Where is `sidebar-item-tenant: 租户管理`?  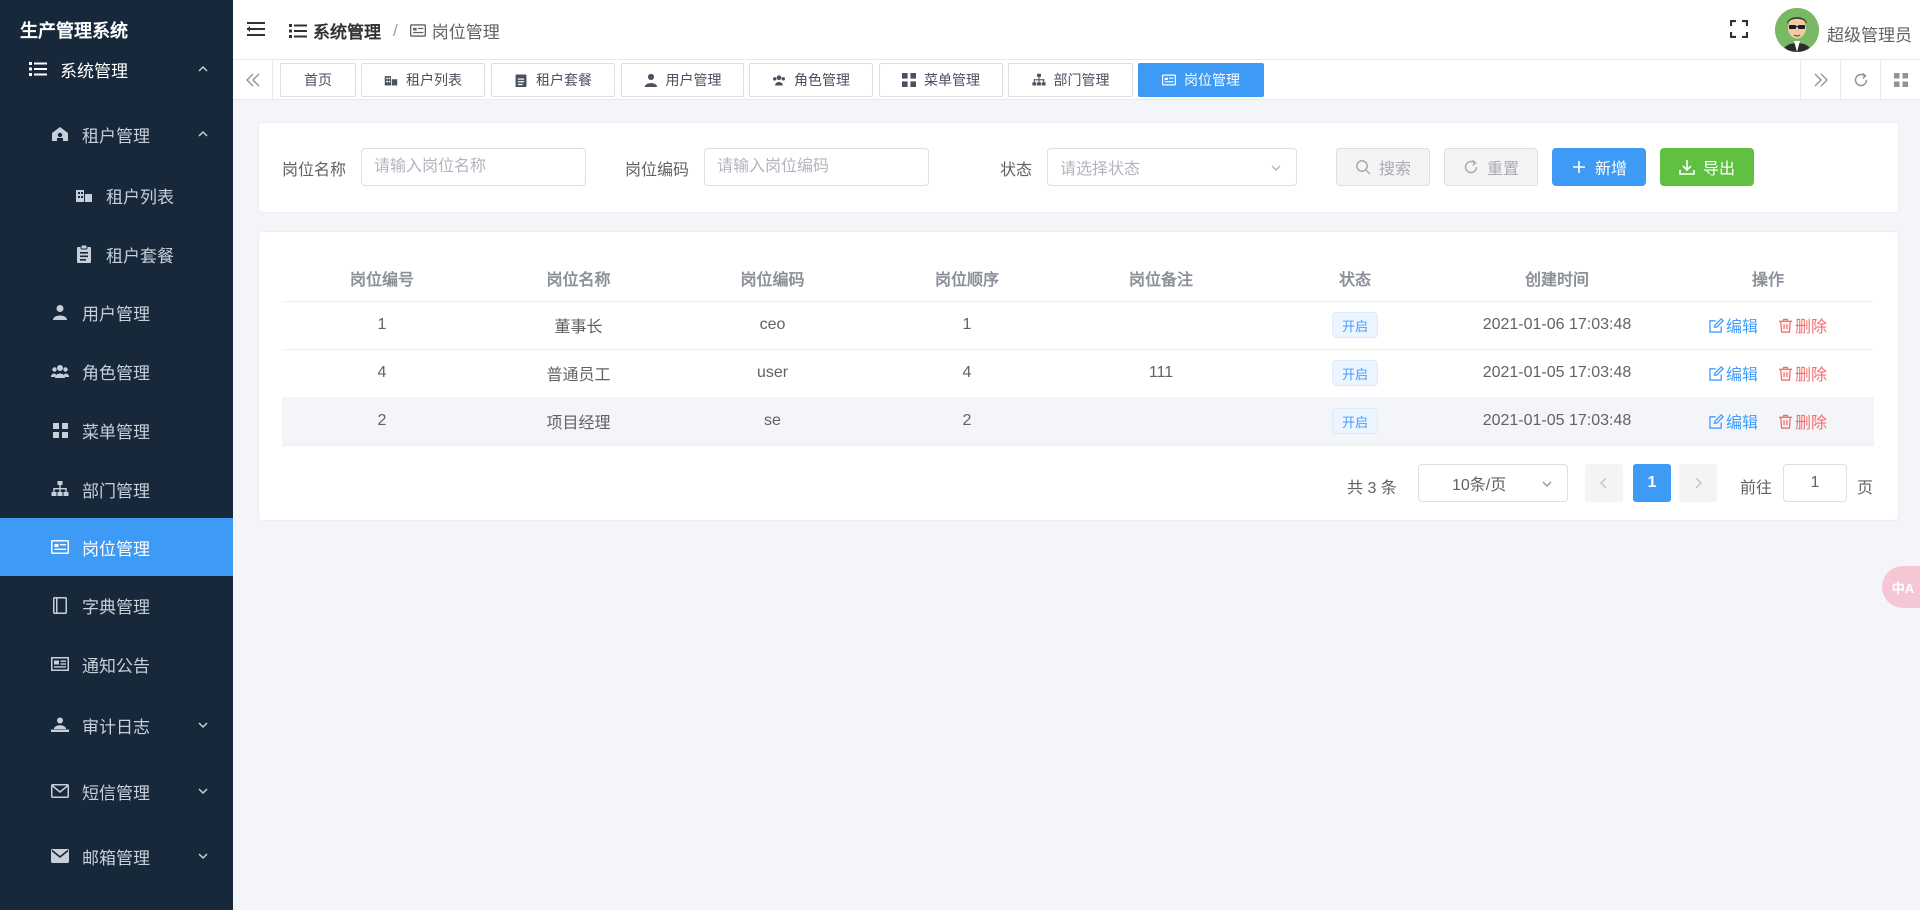 sidebar-item-tenant: 租户管理 is located at coordinates (116, 134).